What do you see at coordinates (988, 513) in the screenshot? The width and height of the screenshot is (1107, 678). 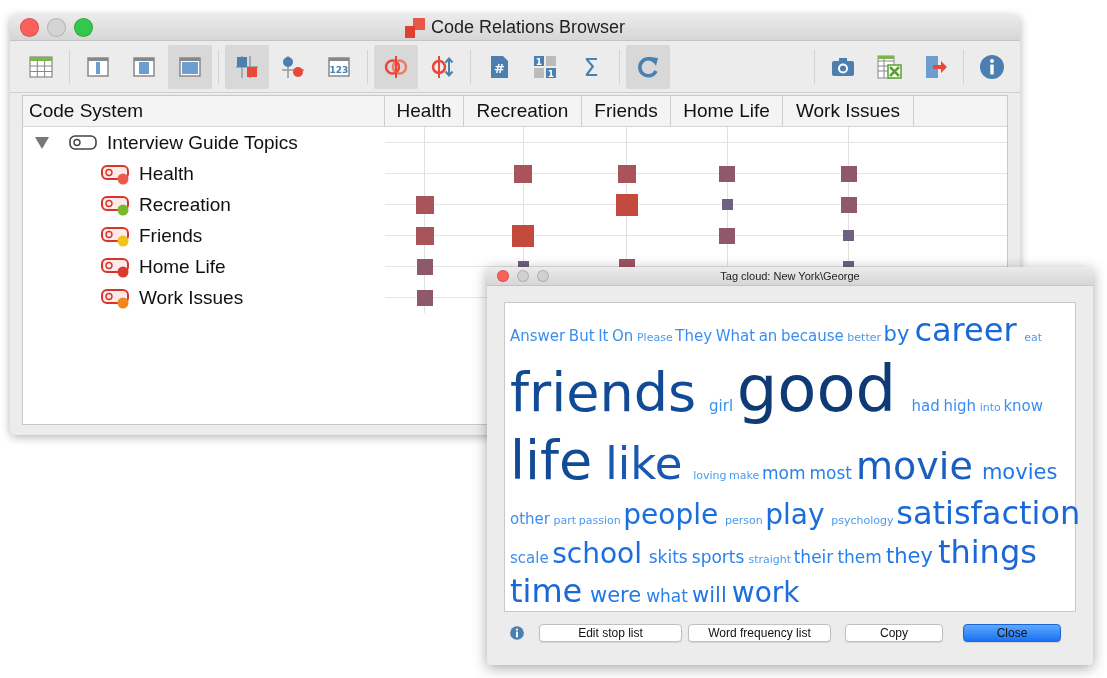 I see `cloud-word: satisfaction` at bounding box center [988, 513].